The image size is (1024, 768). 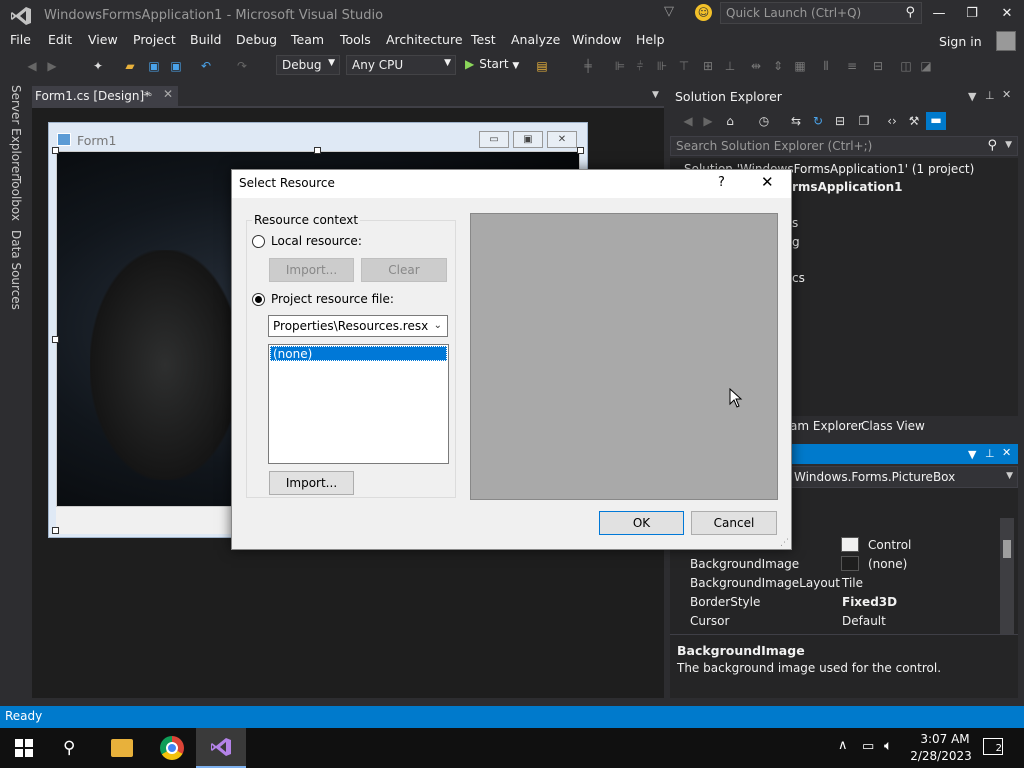 What do you see at coordinates (358, 404) in the screenshot?
I see `resource-list` at bounding box center [358, 404].